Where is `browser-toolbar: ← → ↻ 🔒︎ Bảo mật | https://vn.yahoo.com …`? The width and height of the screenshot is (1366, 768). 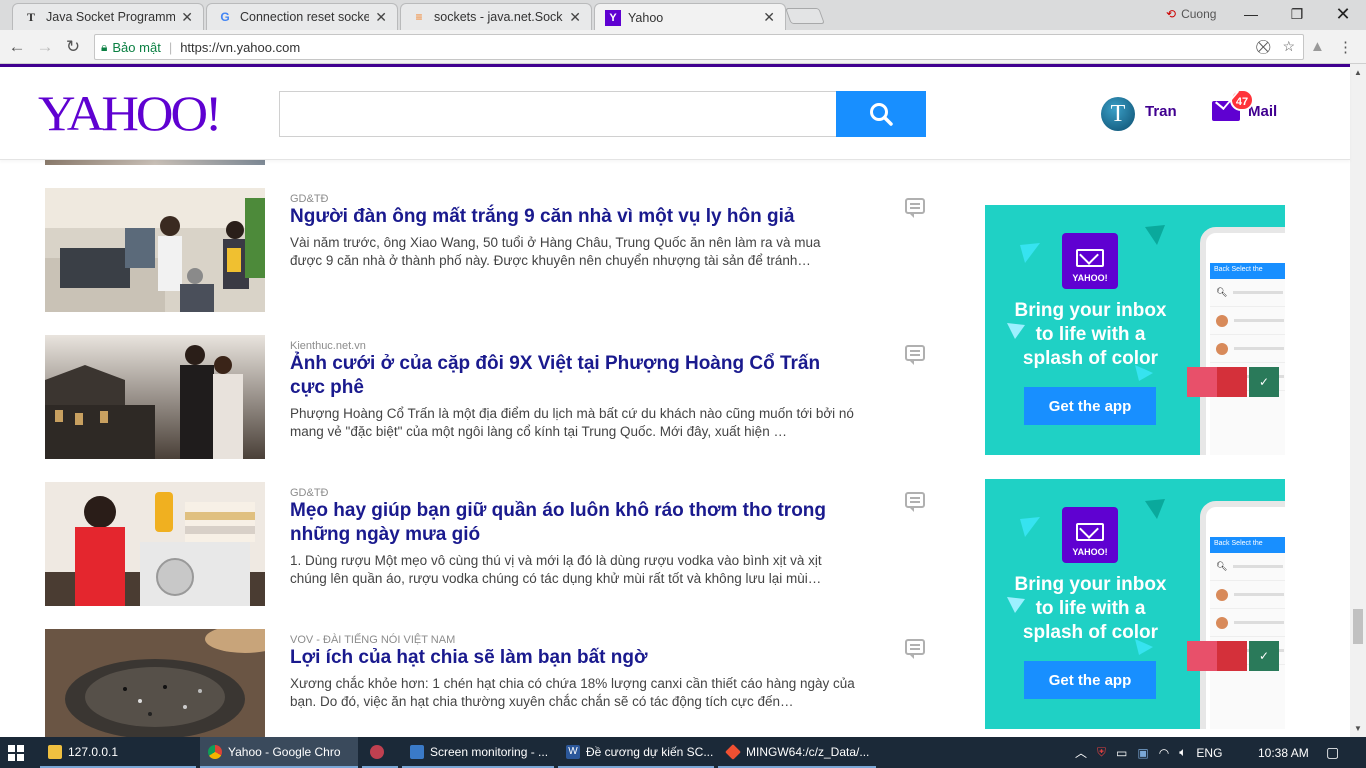
browser-toolbar: ← → ↻ 🔒︎ Bảo mật | https://vn.yahoo.com … is located at coordinates (683, 47).